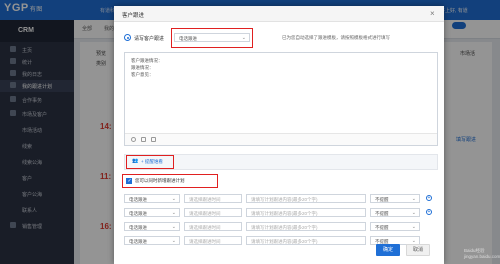 The width and height of the screenshot is (500, 264). Describe the element at coordinates (281, 139) in the screenshot. I see `editor-toolbar` at that location.